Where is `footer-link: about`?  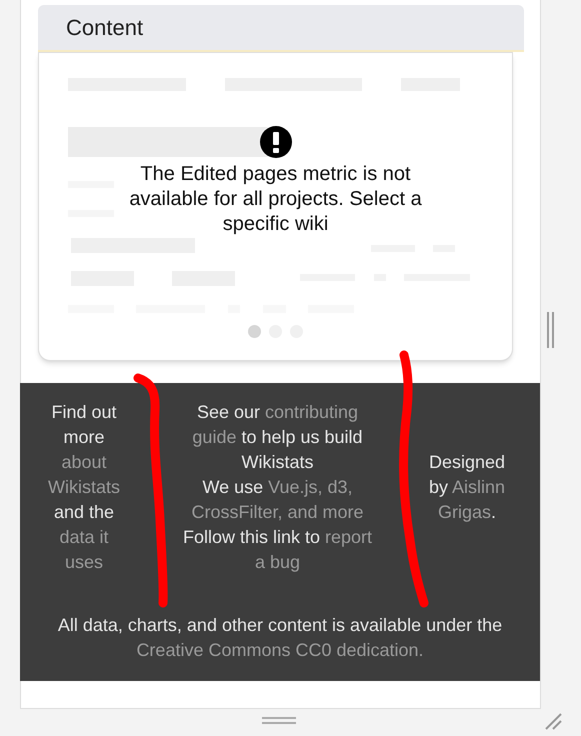 footer-link: about is located at coordinates (84, 462).